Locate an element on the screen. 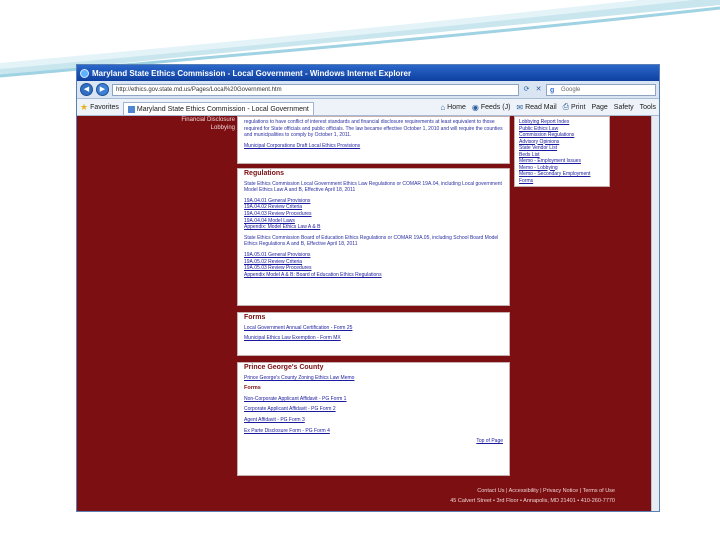  feeds-button: ◉ Feeds (J) is located at coordinates (491, 107).